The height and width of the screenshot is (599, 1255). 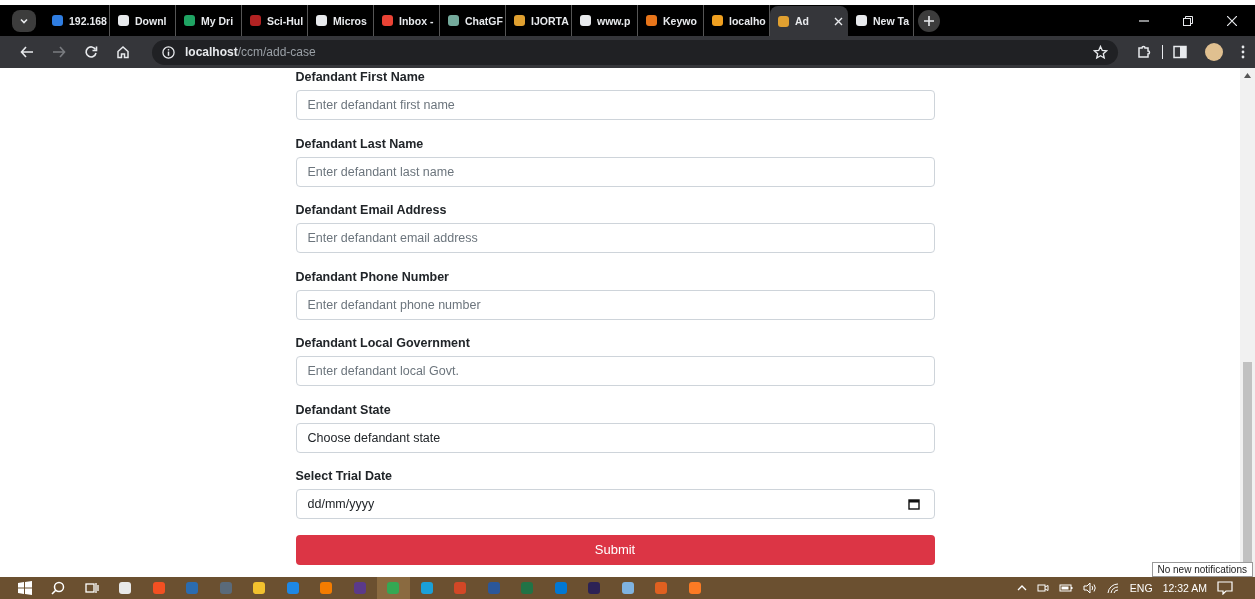 I want to click on input-field: Enter defandant email address, so click(x=615, y=238).